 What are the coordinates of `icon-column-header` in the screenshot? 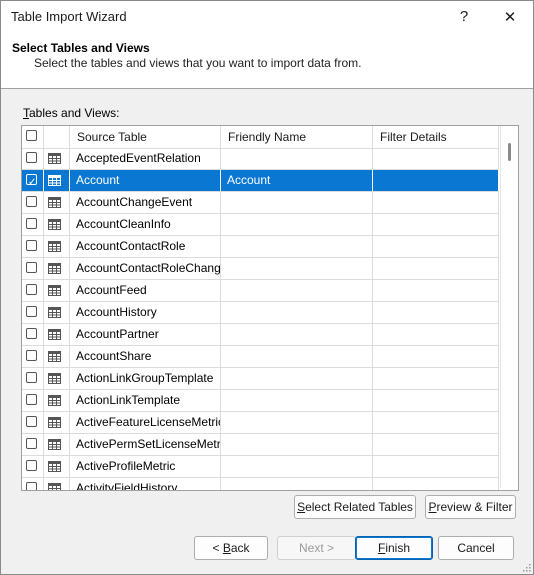 It's located at (57, 137).